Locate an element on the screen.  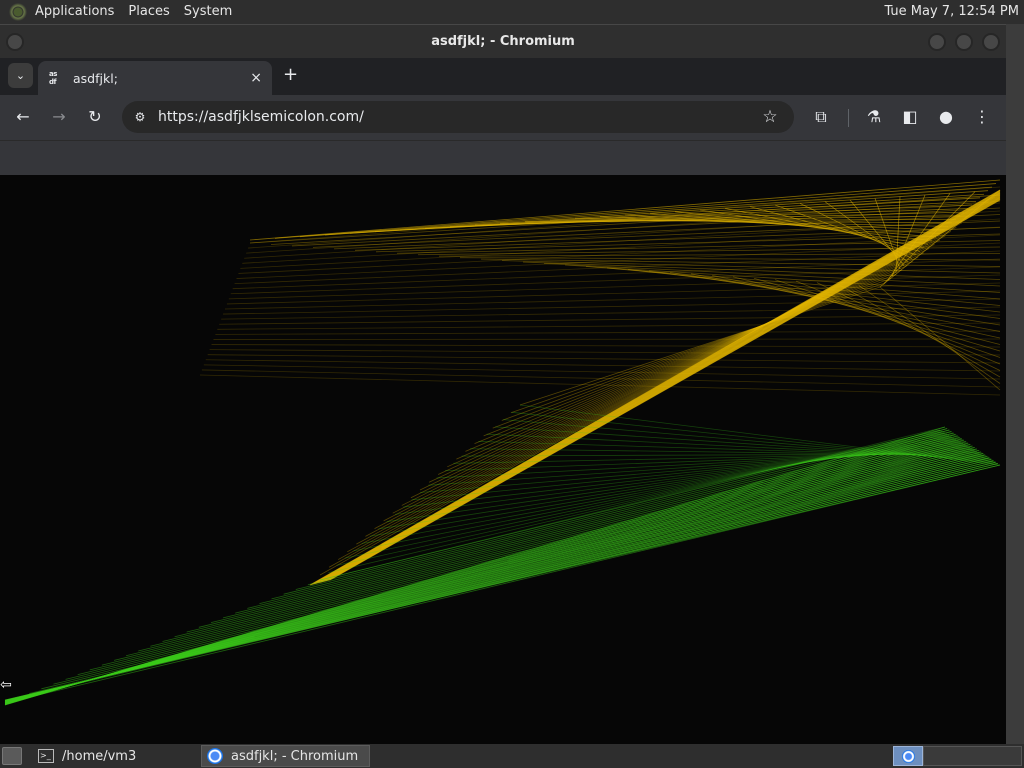
window-menu-button is located at coordinates (15, 42).